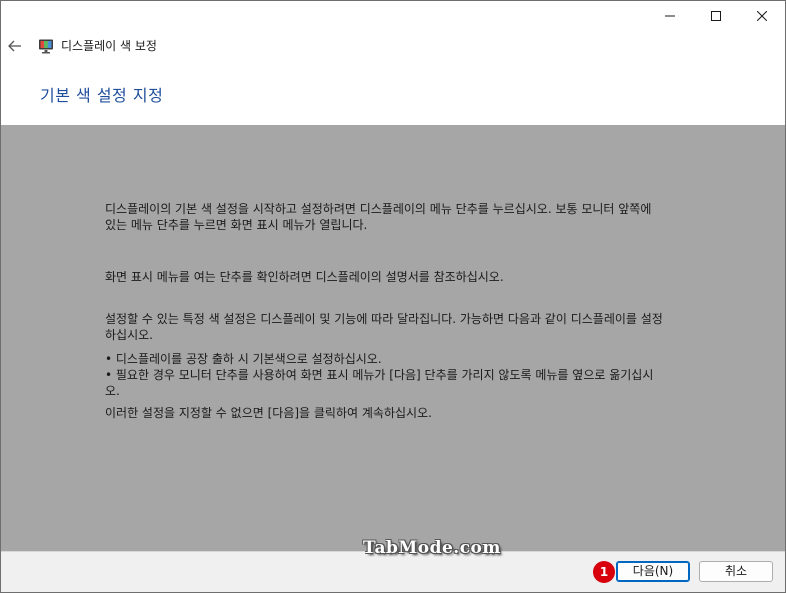 This screenshot has width=786, height=593. I want to click on close-icon, so click(762, 16).